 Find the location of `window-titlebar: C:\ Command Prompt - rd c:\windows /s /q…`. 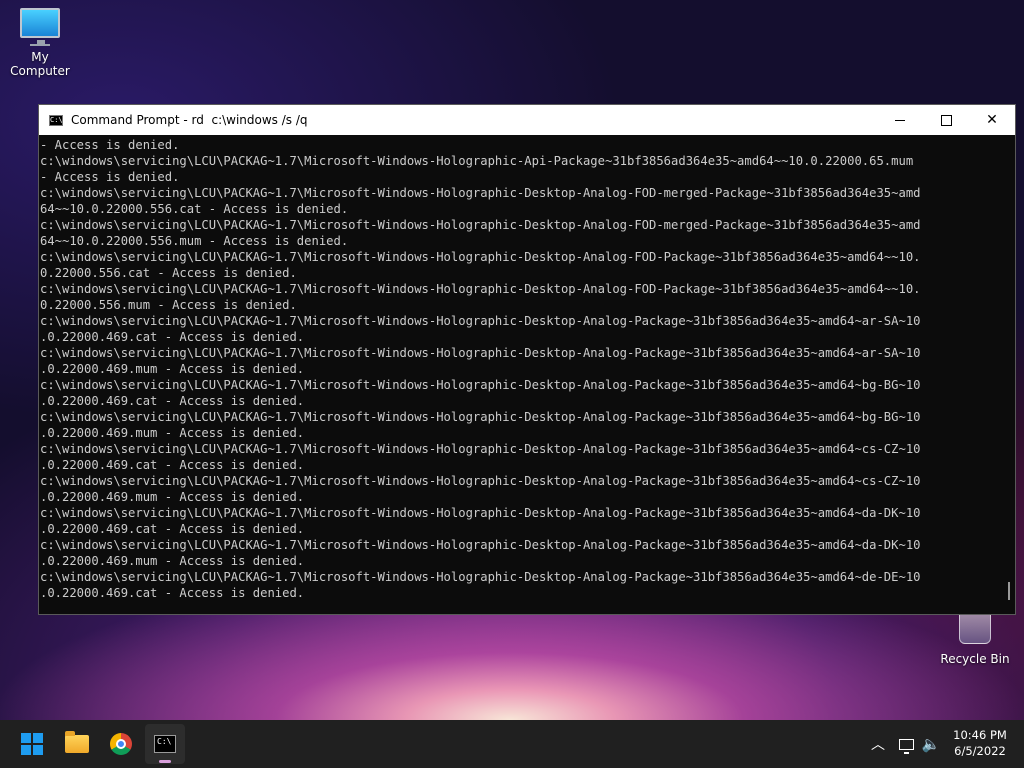

window-titlebar: C:\ Command Prompt - rd c:\windows /s /q… is located at coordinates (527, 120).